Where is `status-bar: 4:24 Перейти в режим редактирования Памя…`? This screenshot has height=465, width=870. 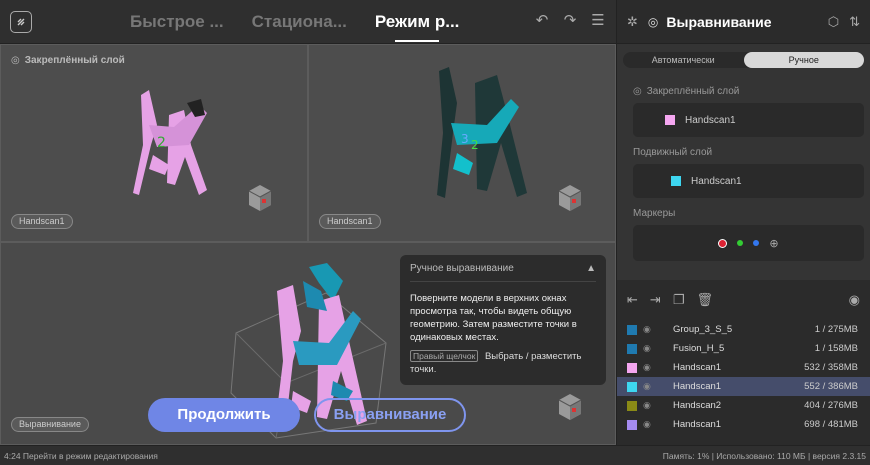 status-bar: 4:24 Перейти в режим редактирования Памя… is located at coordinates (435, 455).